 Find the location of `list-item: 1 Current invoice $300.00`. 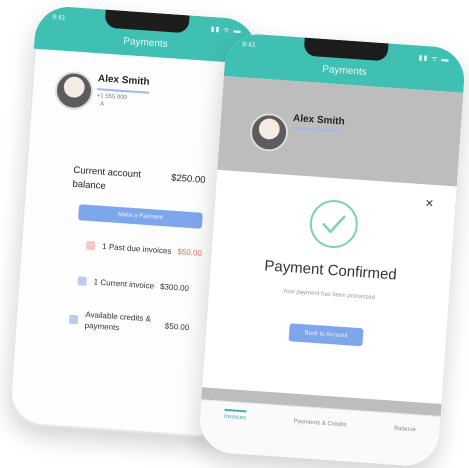

list-item: 1 Current invoice $300.00 is located at coordinates (133, 284).